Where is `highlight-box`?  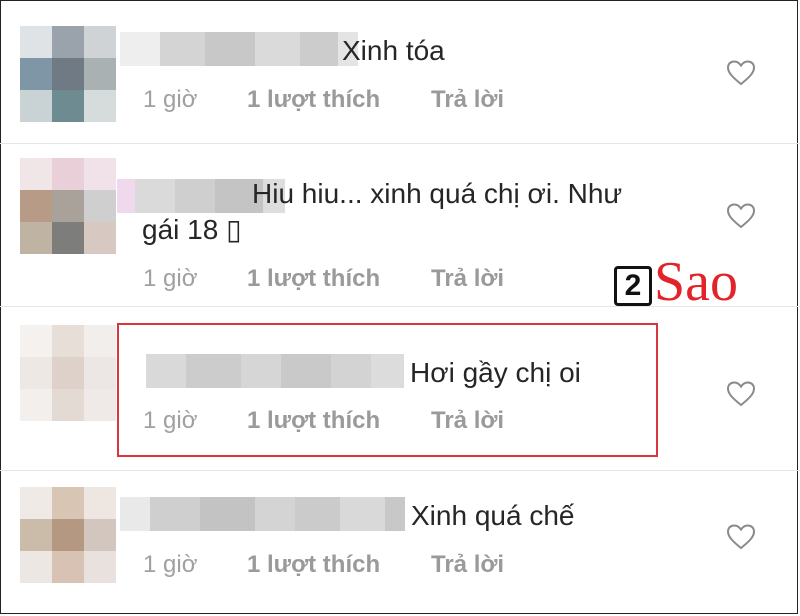
highlight-box is located at coordinates (387, 390).